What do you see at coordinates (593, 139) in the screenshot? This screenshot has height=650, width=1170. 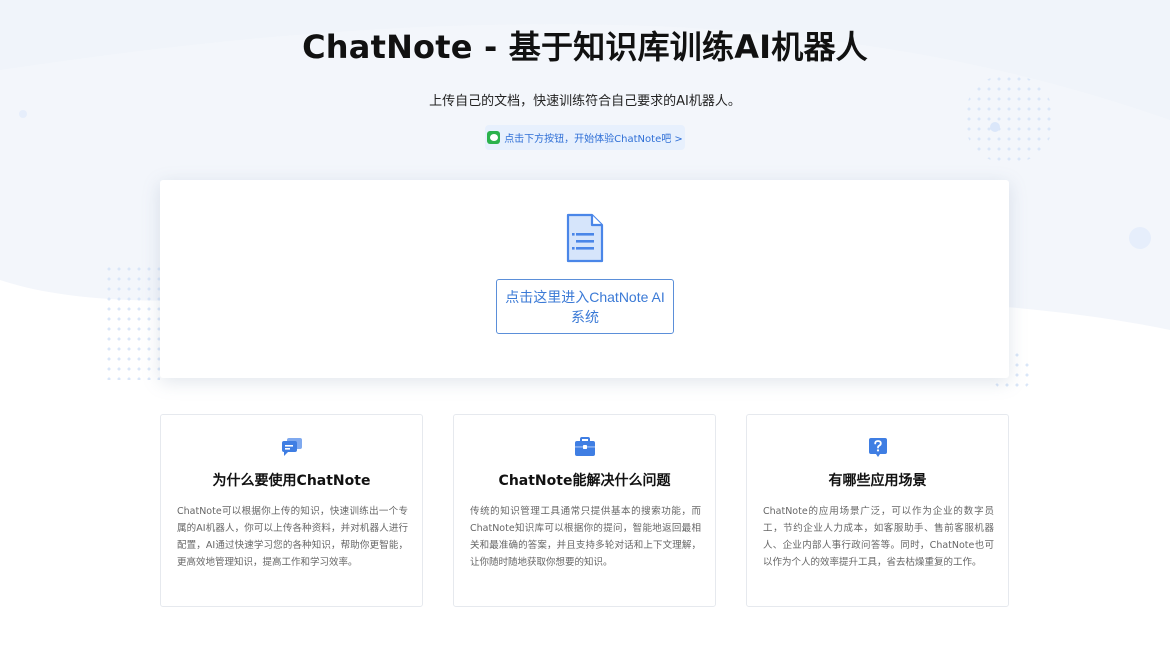 I see `hint-text: 点击下方按钮，开始体验ChatNote吧 >` at bounding box center [593, 139].